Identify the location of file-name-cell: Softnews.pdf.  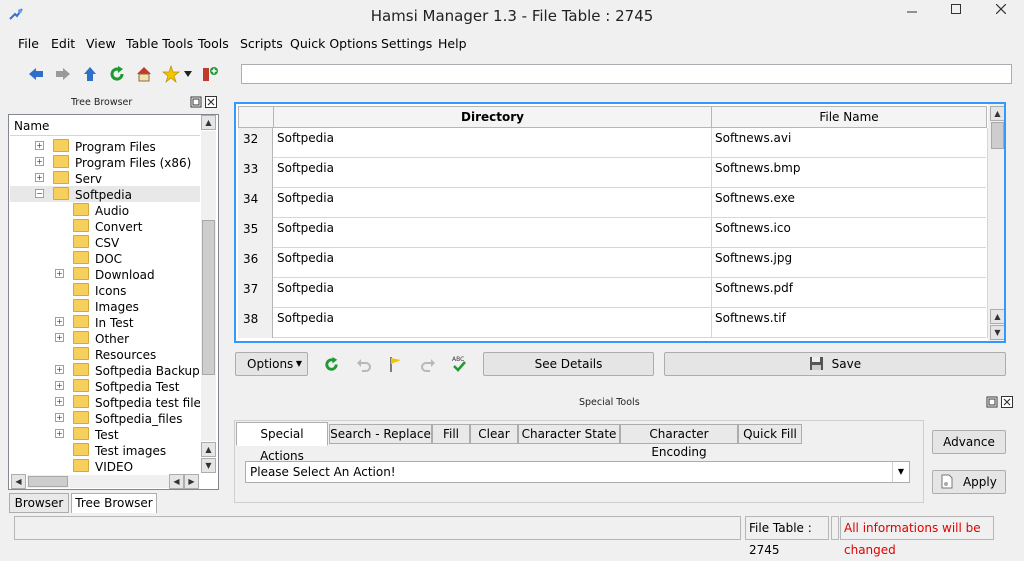
(850, 293).